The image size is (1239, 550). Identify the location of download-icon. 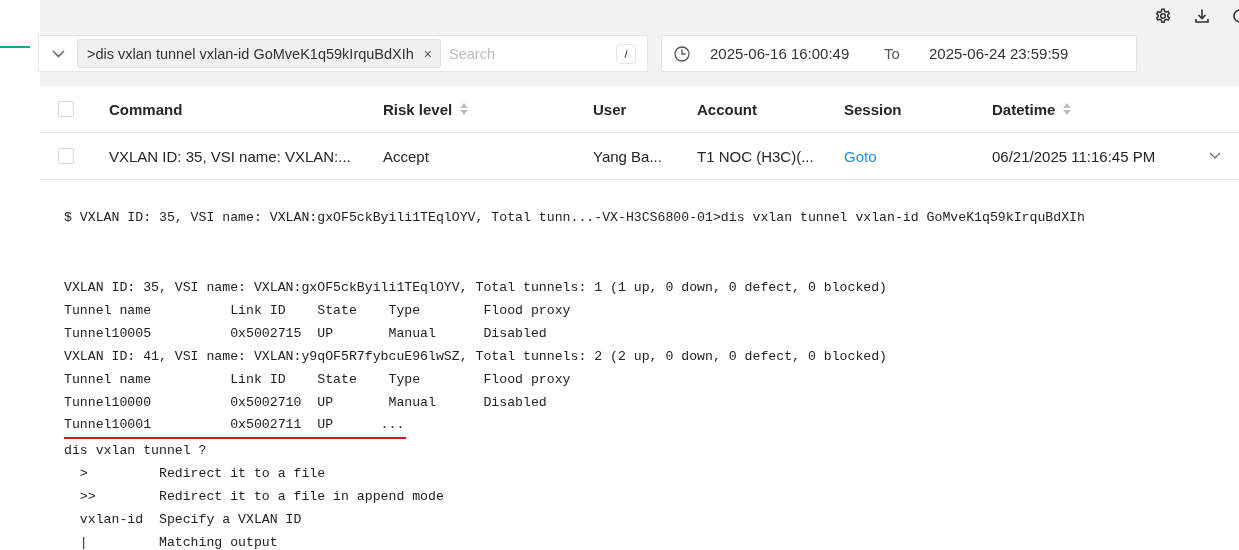
(1202, 15).